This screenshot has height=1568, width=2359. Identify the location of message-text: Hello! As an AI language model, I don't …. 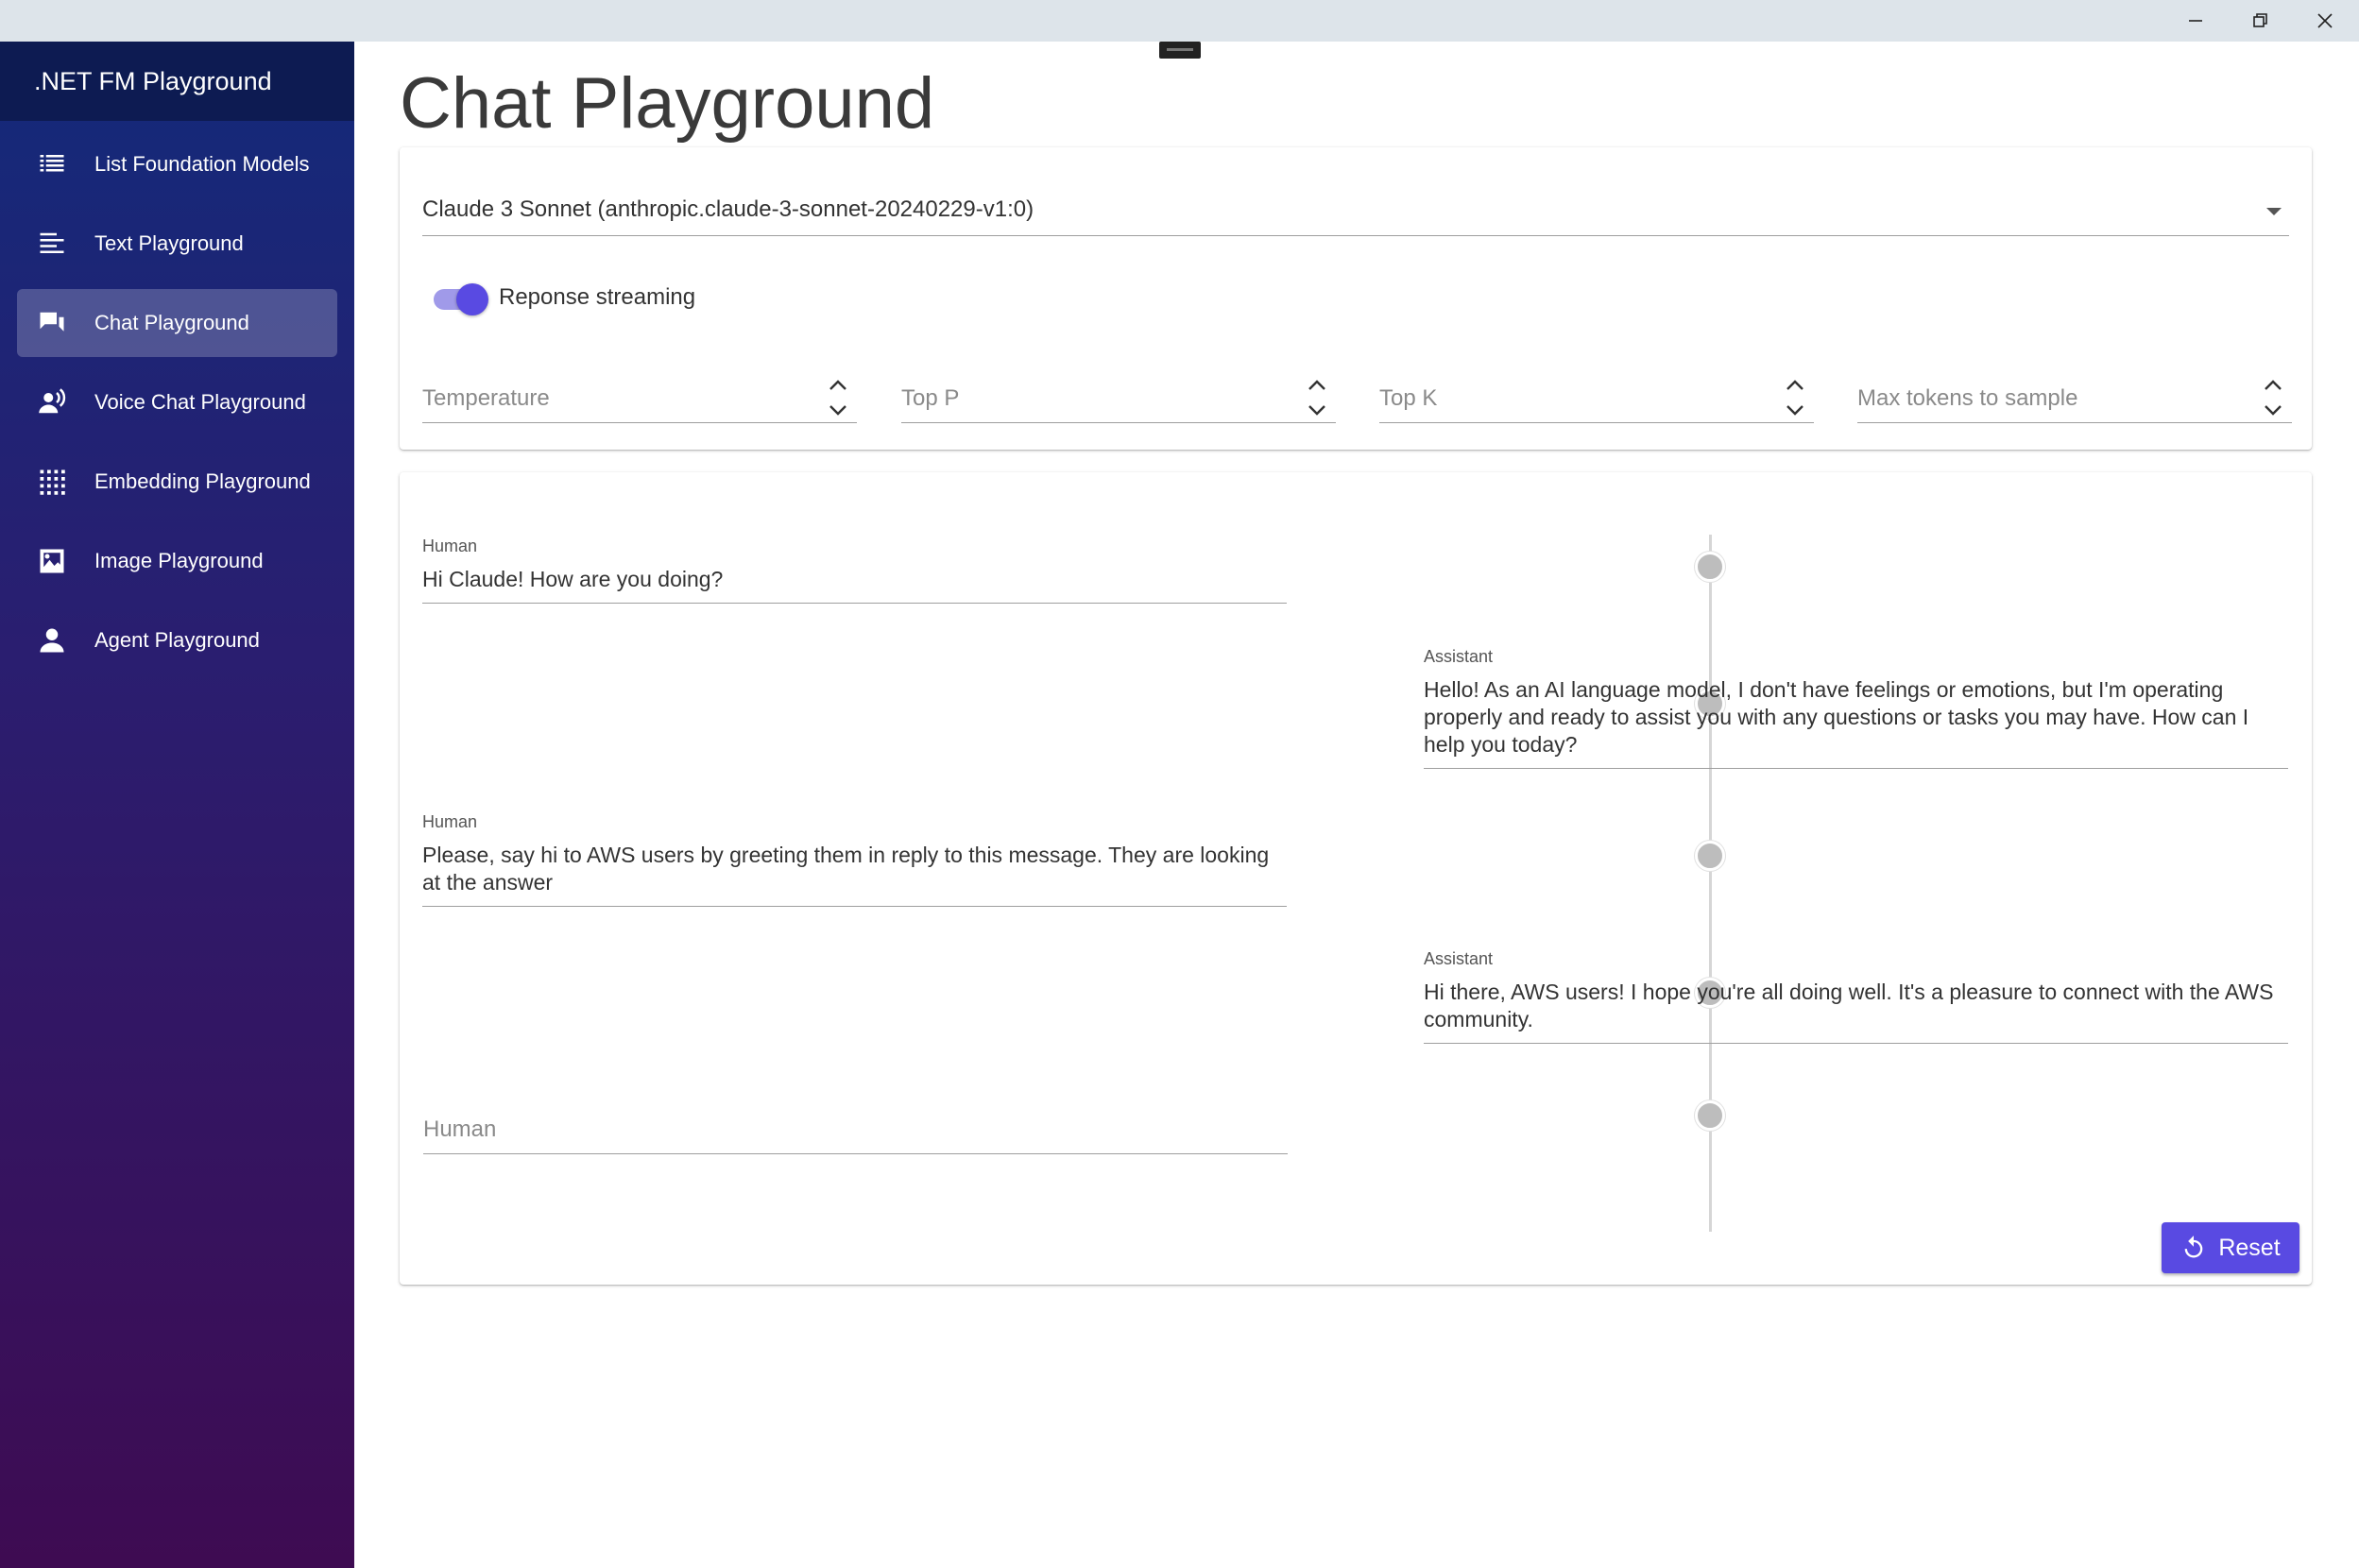
(1856, 722).